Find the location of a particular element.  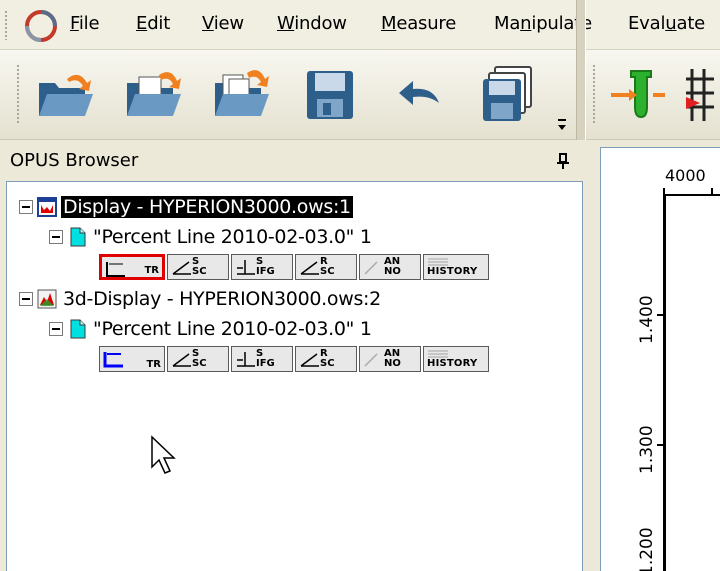

tree-item-file-2: "Percent Line 2010-02-03.0" 1 is located at coordinates (211, 329).